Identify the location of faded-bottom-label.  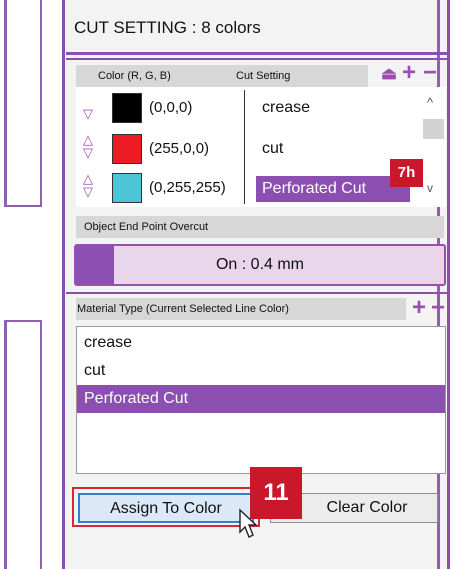
(83, 553).